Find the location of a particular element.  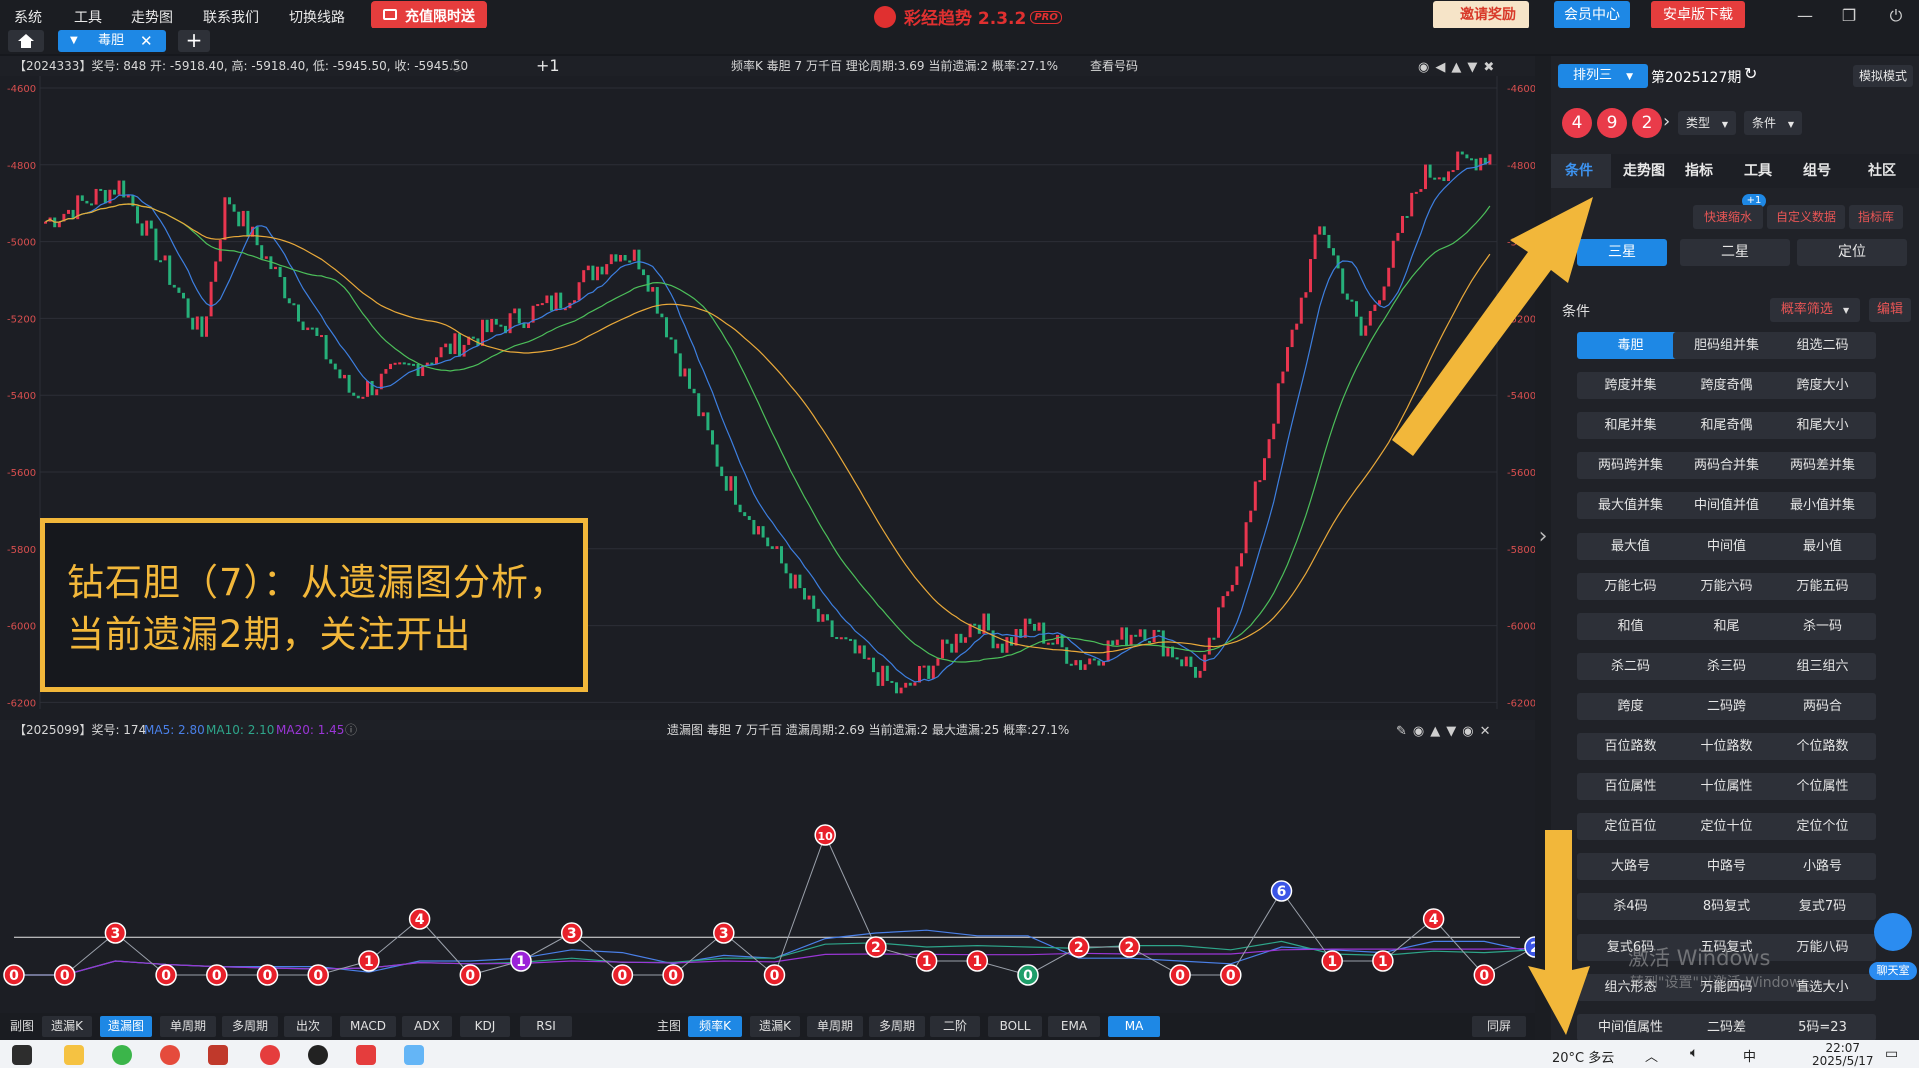

condition-5: 跨度奇偶 is located at coordinates (1726, 386).